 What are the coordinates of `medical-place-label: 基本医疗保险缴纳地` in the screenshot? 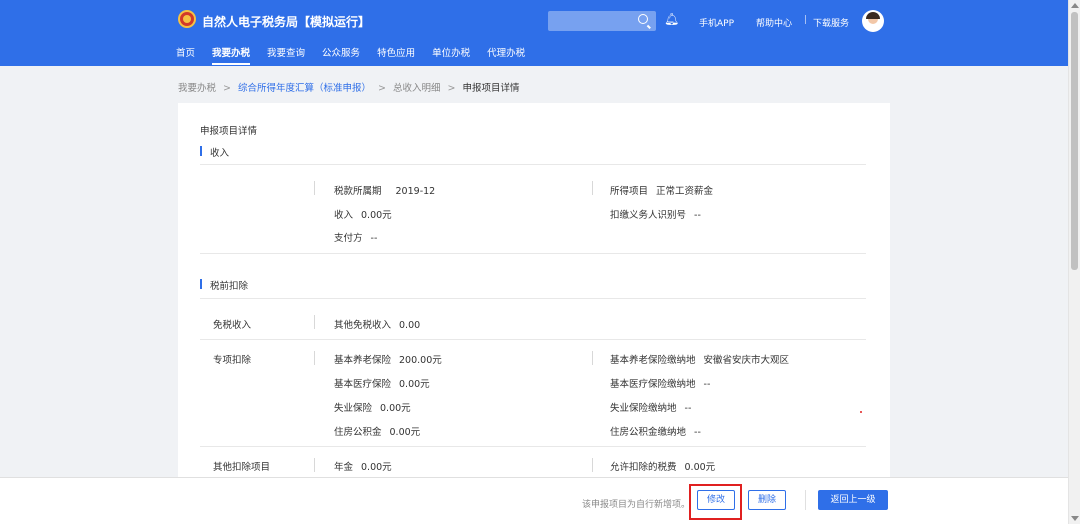 It's located at (653, 384).